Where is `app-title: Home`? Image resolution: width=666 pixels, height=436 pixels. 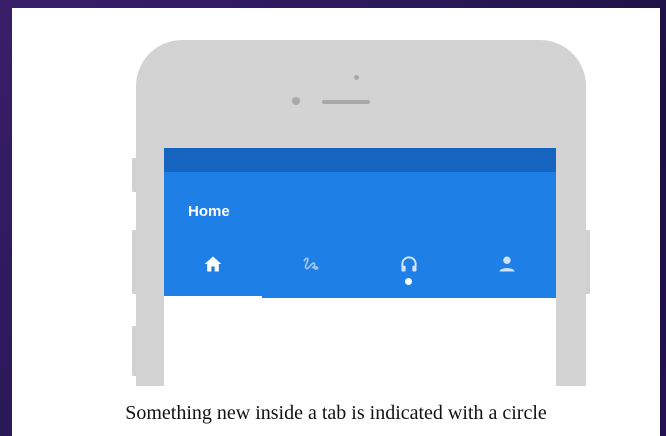
app-title: Home is located at coordinates (209, 211).